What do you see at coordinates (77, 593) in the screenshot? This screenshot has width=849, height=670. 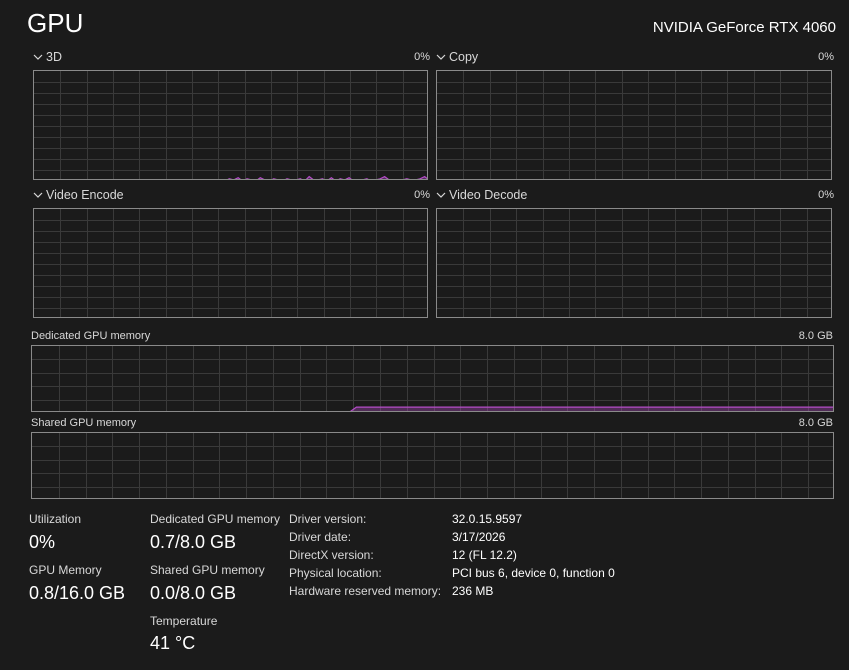 I see `gpu-memory-value: 0.8/16.0 GB` at bounding box center [77, 593].